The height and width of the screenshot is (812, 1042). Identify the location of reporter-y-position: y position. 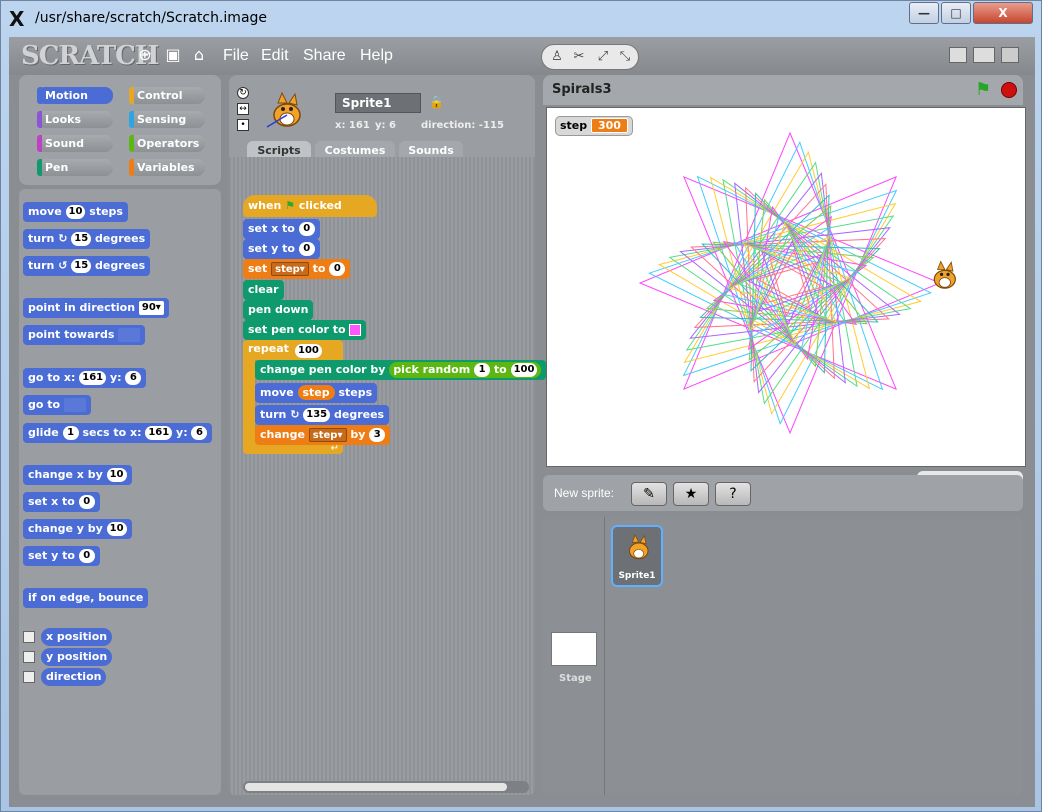
(77, 657).